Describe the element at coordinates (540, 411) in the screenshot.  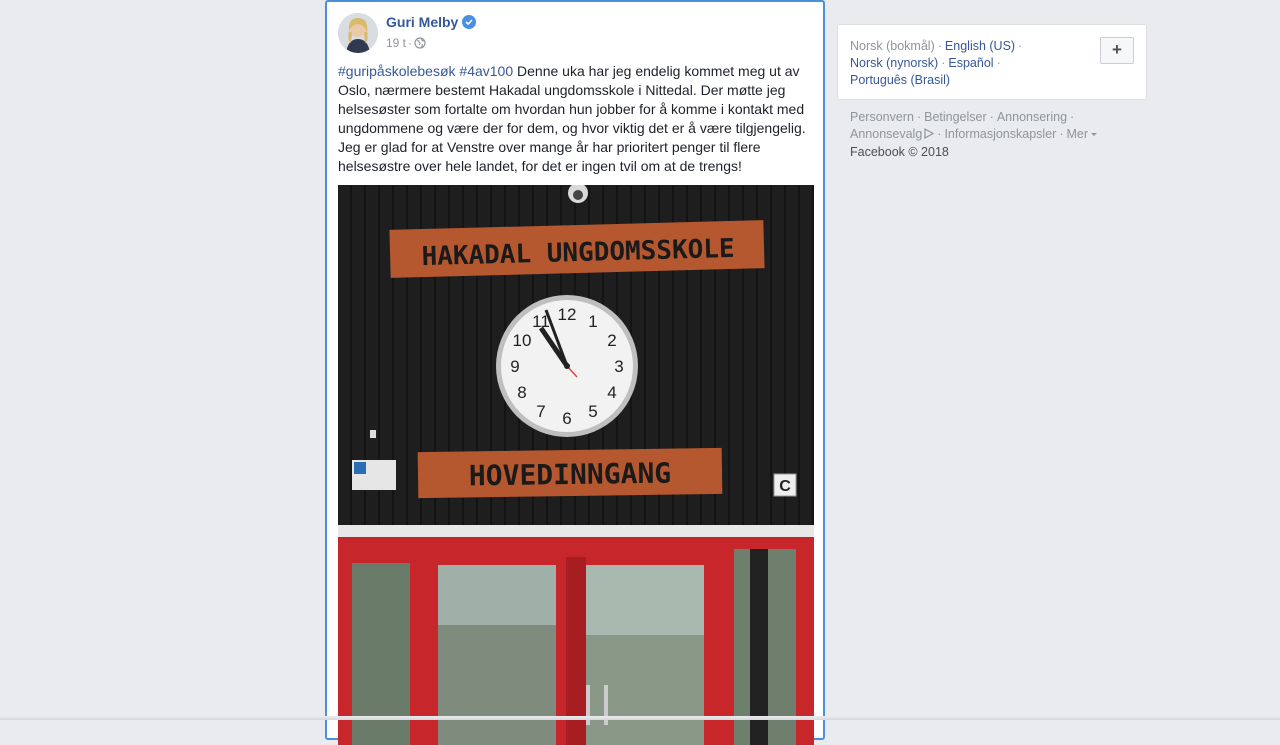
I see `clock-numeral: 7` at that location.